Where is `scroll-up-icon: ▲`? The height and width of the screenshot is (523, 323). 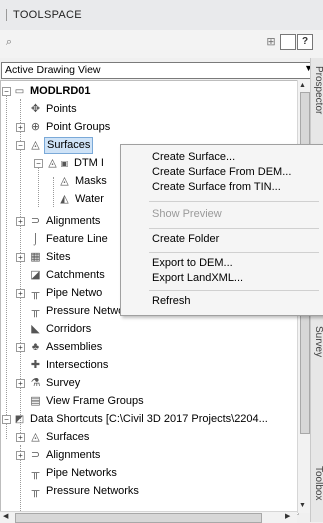
scroll-up-icon: ▲ is located at coordinates (302, 85).